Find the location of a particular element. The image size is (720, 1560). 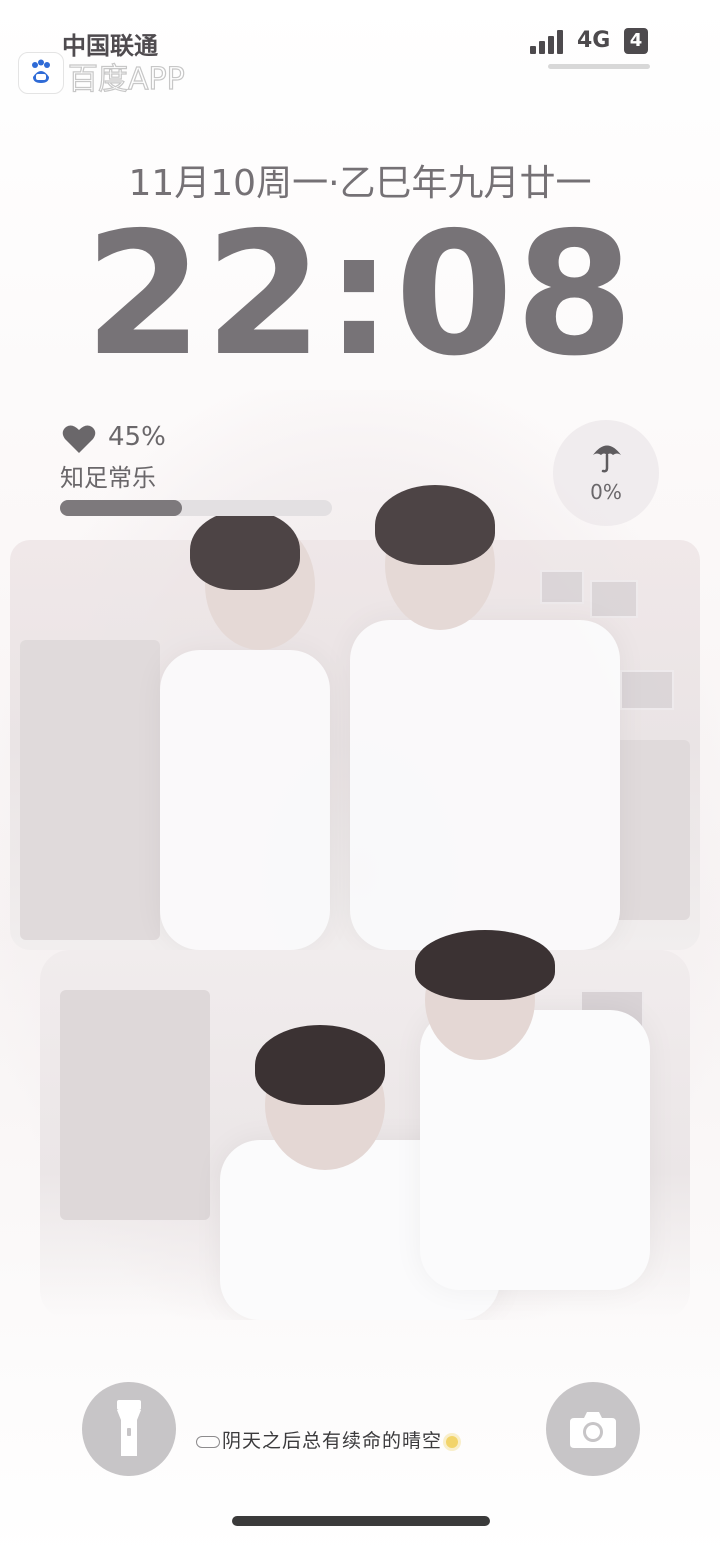

mood-label: 知足常乐 is located at coordinates (108, 478).